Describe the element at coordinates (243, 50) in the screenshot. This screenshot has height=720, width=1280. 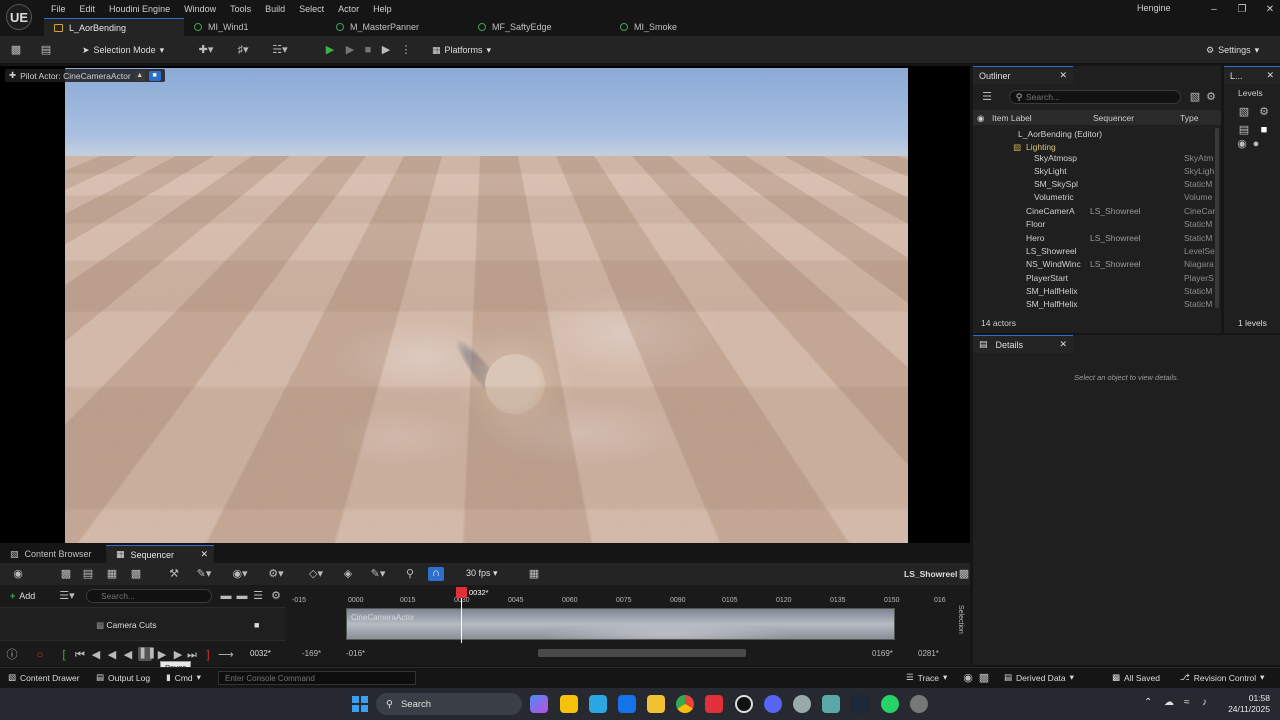
I see `blueprint-icon: ♯▾` at that location.